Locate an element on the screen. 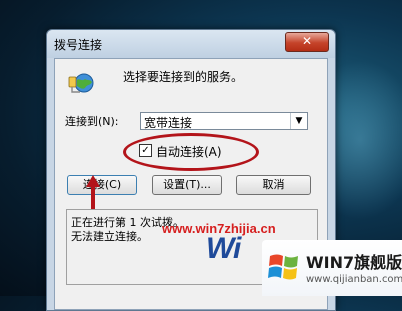 This screenshot has height=311, width=402. chevron-down-icon: ▼ is located at coordinates (298, 121).